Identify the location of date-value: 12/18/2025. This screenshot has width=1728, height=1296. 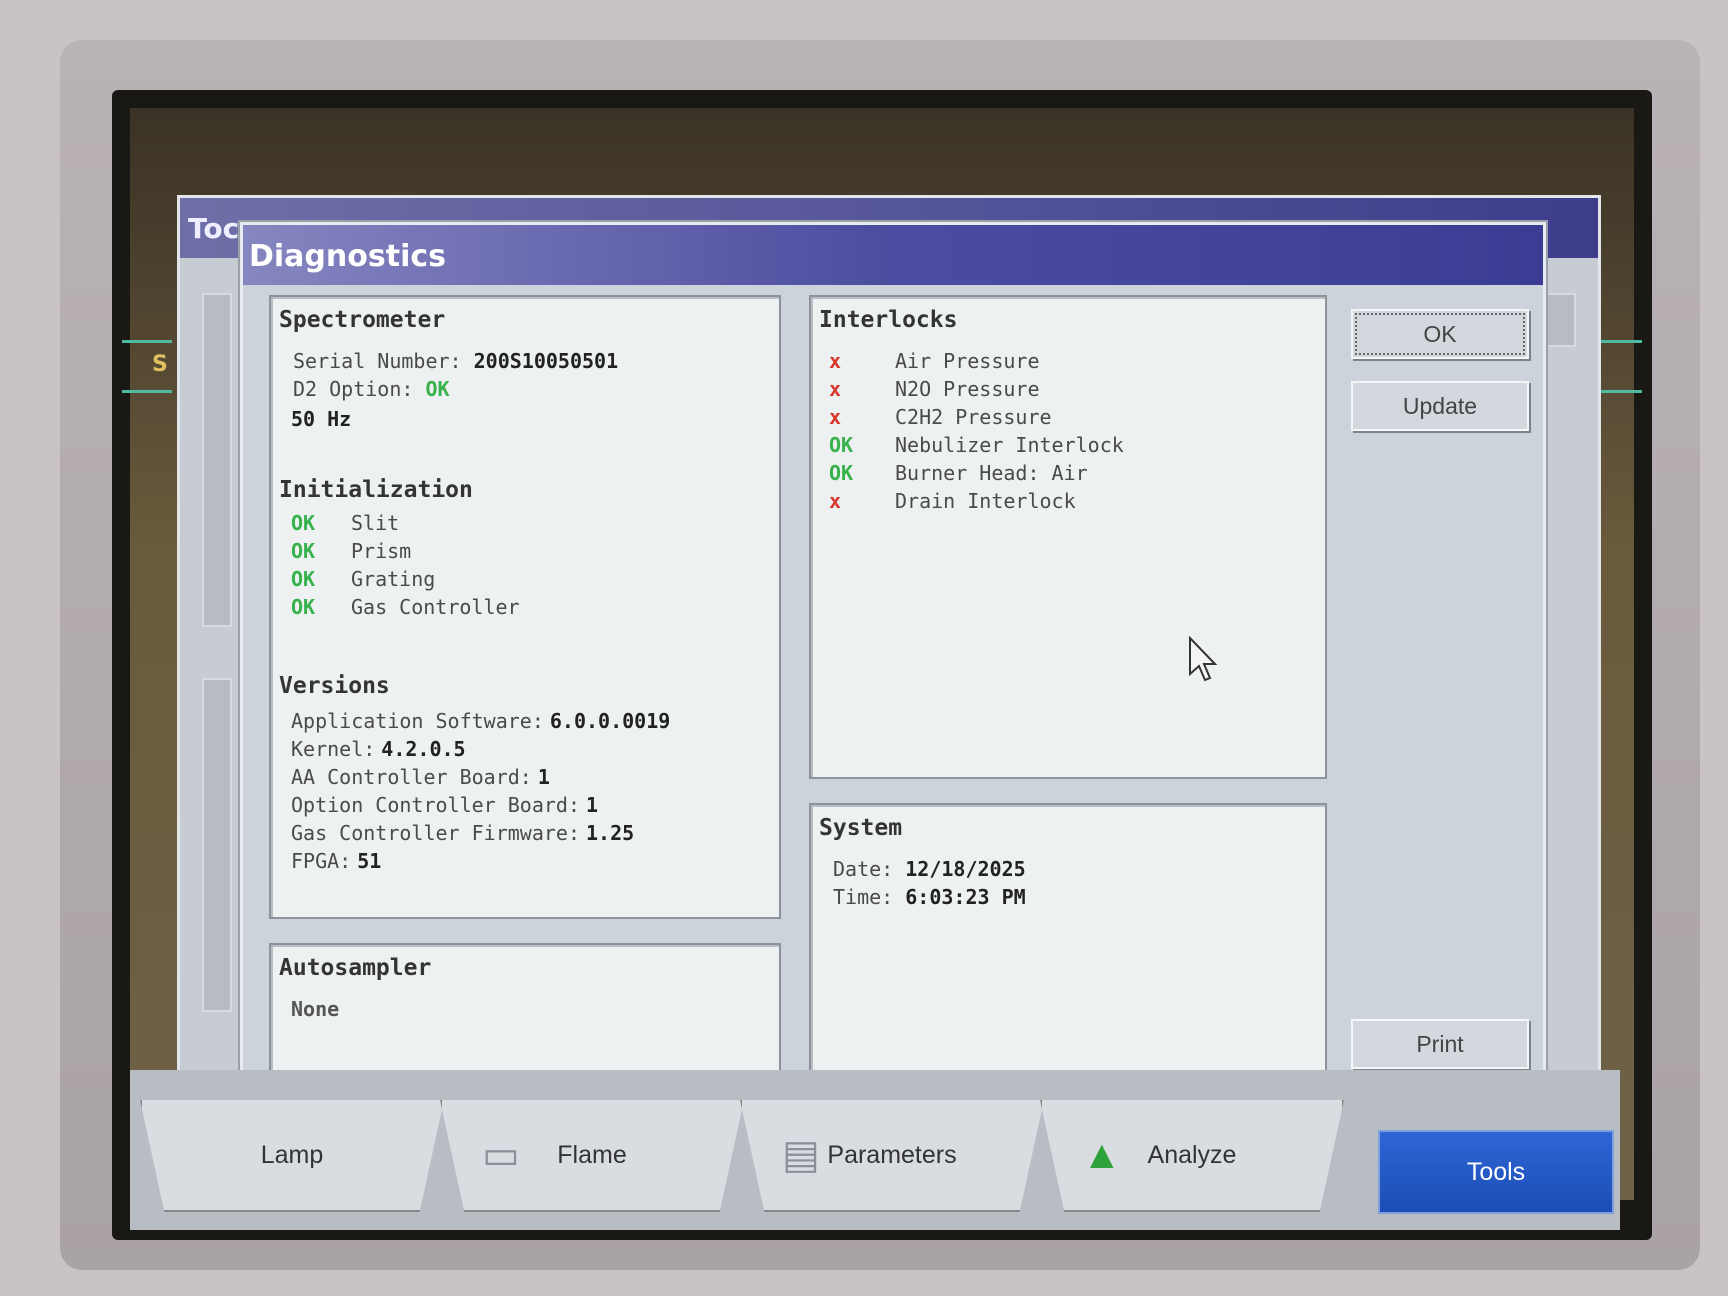
(965, 869).